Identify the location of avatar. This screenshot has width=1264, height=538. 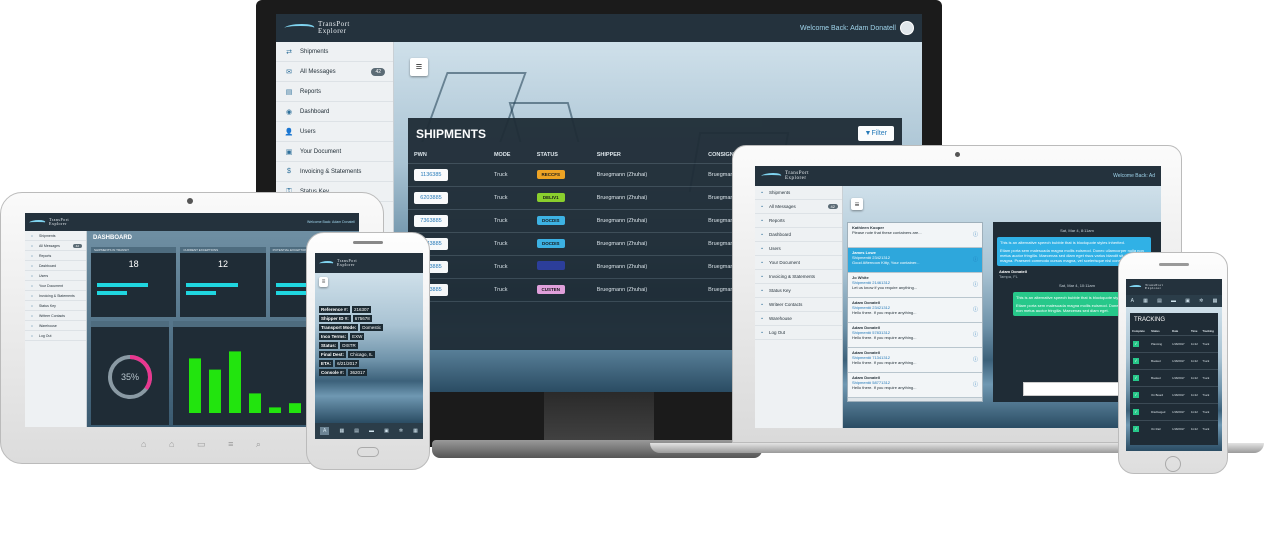
(907, 28).